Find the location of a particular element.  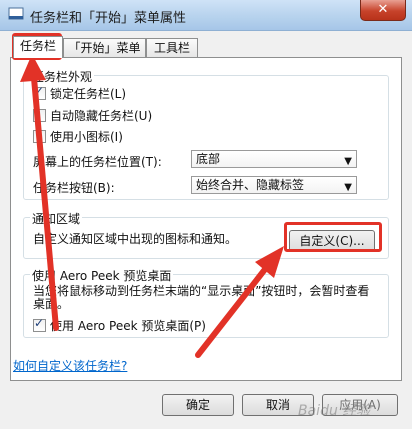

tab-strip: 任务栏 「开始」菜单 工具栏 is located at coordinates (206, 47).